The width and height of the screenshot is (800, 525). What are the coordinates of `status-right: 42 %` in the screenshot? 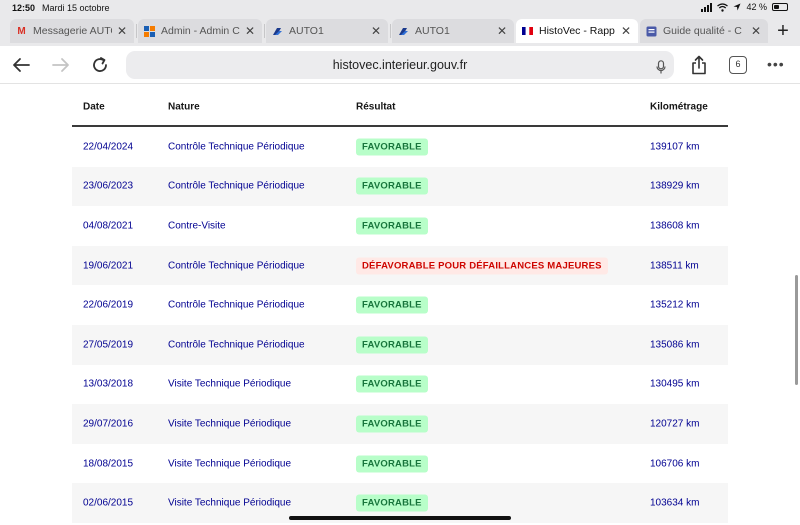 It's located at (744, 7).